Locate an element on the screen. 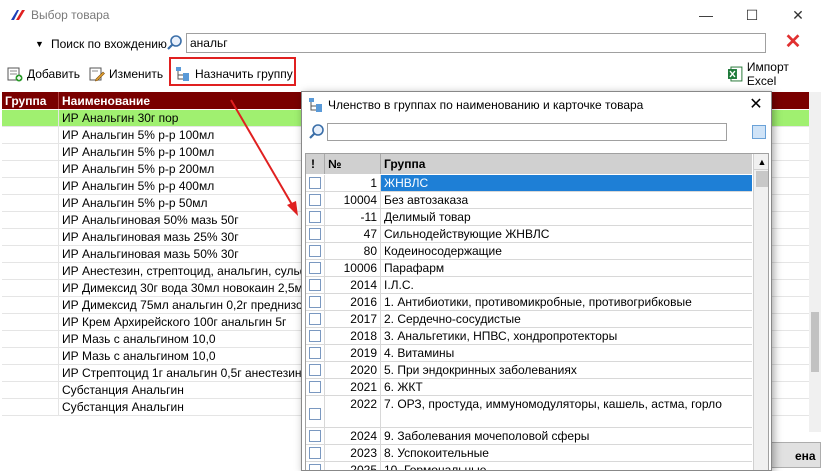  list-item: 10004 Без автозаказа is located at coordinates (529, 200).